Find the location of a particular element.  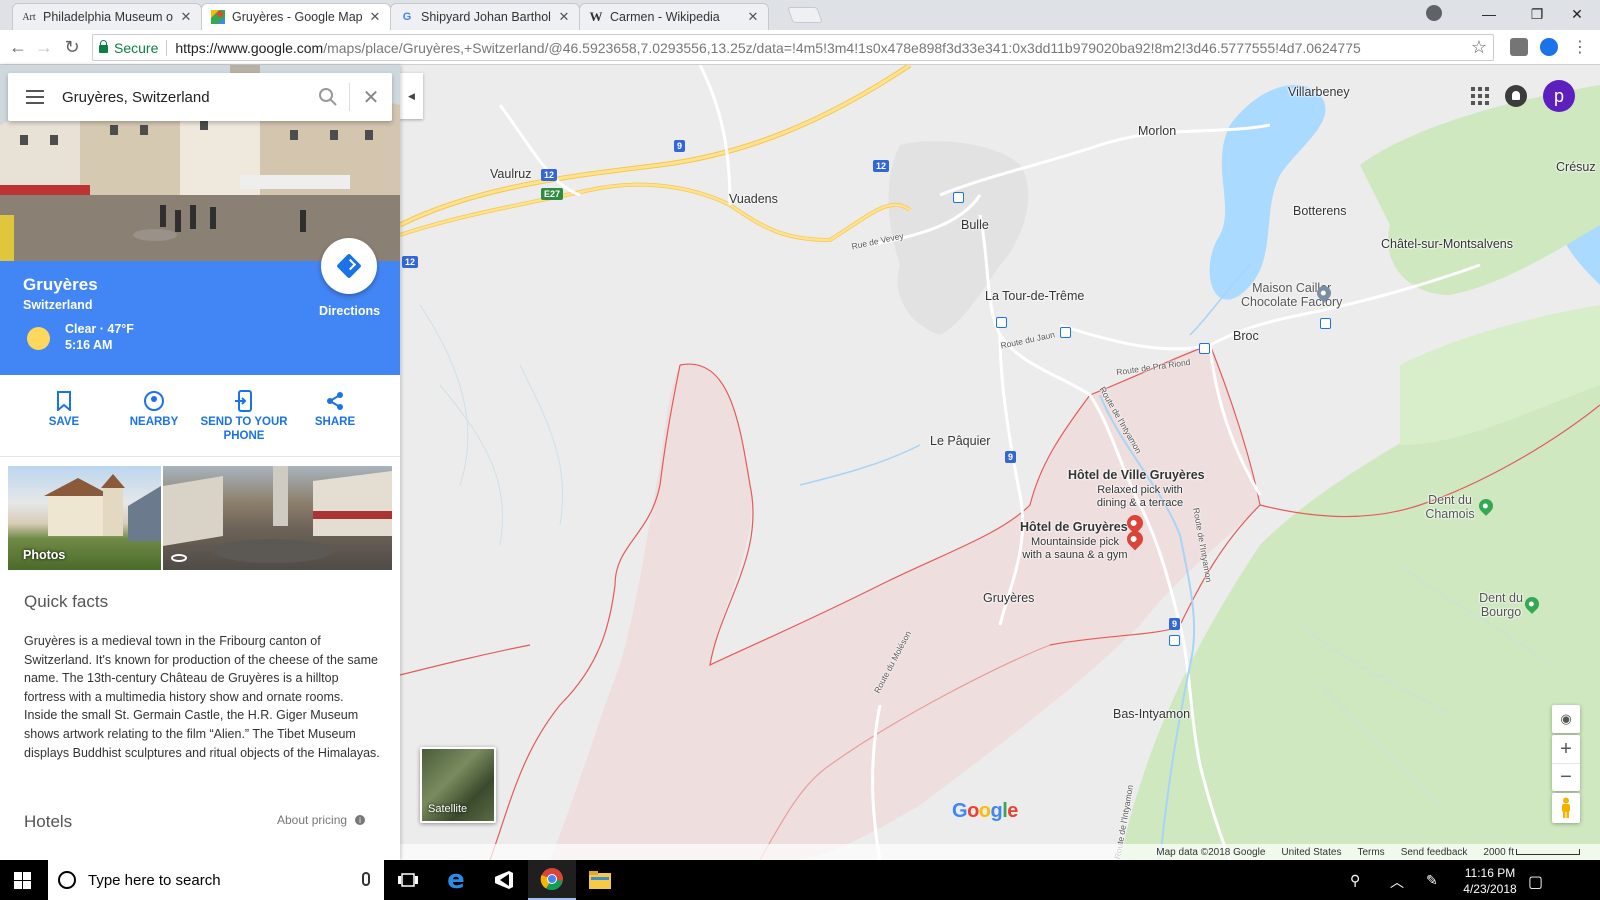

show-hidden-icons-chevron-icon: ︿ is located at coordinates (1397, 882).